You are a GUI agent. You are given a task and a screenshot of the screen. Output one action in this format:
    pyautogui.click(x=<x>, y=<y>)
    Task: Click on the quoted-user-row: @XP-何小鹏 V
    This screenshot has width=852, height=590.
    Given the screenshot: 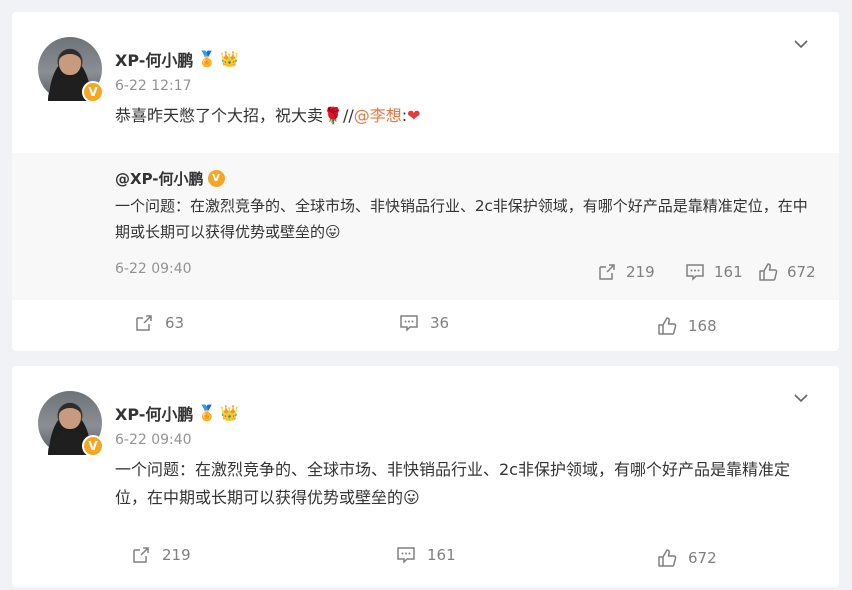 What is the action you would take?
    pyautogui.click(x=170, y=178)
    